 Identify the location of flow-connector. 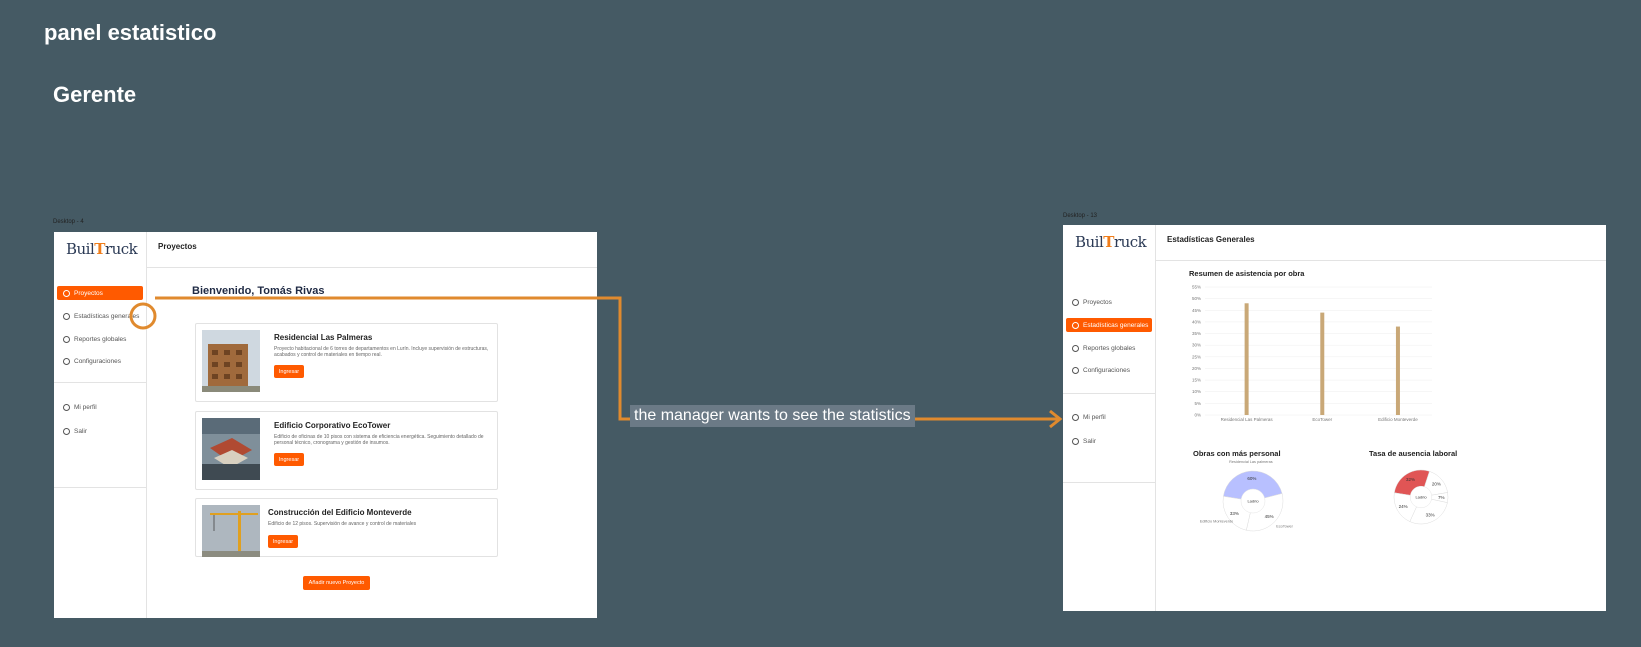
(596, 362).